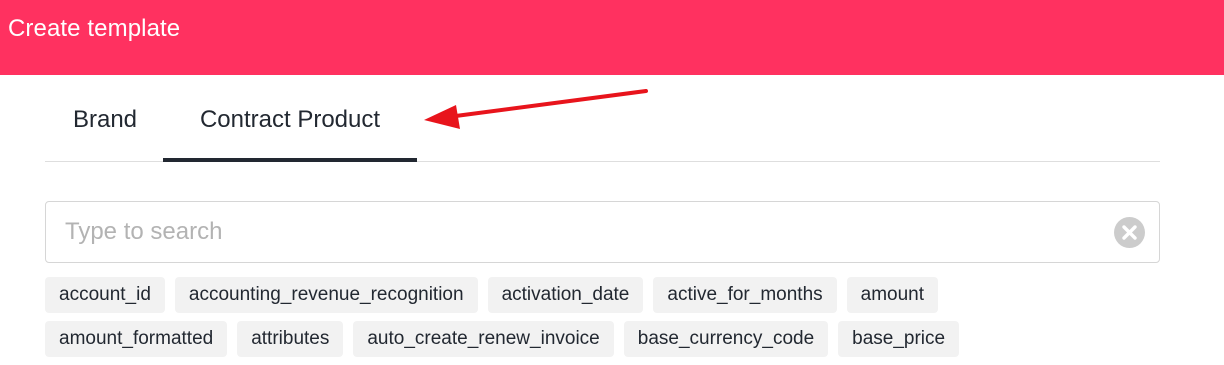  What do you see at coordinates (105, 130) in the screenshot?
I see `tab-brand: Brand` at bounding box center [105, 130].